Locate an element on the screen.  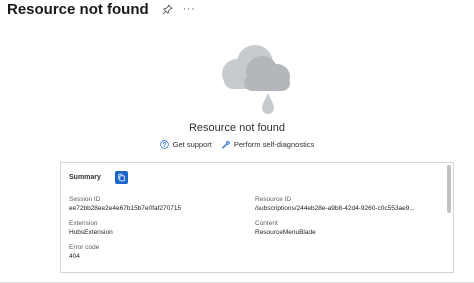
cloud-rain-icon is located at coordinates (258, 80).